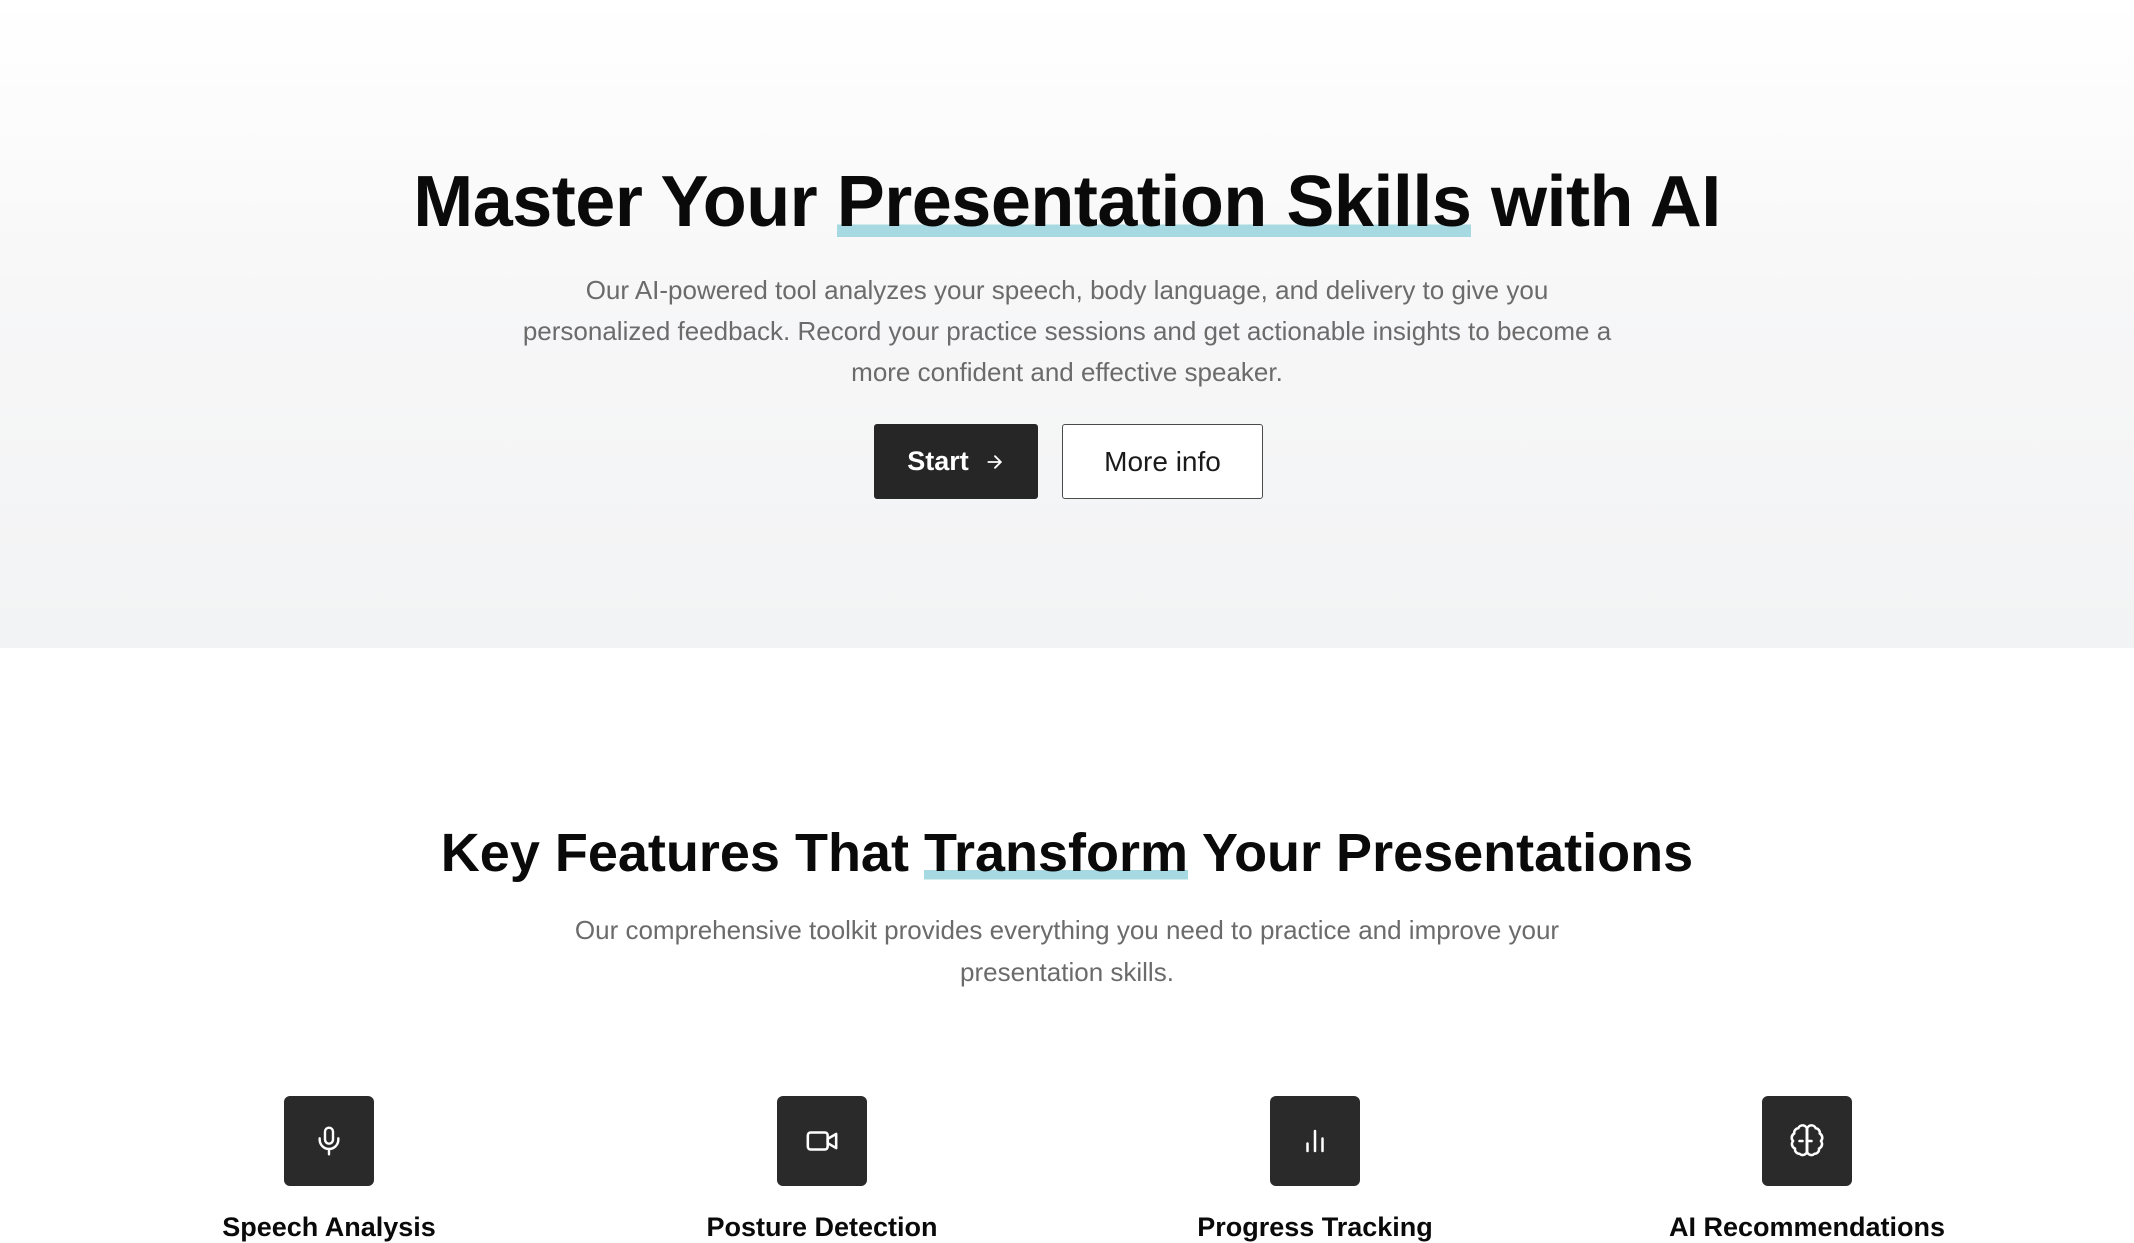 Image resolution: width=2134 pixels, height=1243 pixels. I want to click on start-button: Start, so click(956, 461).